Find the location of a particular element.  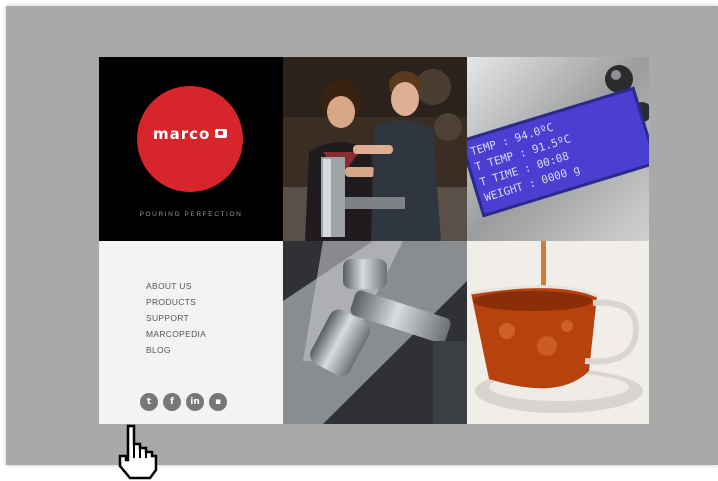

logo-circle: marco is located at coordinates (190, 139).